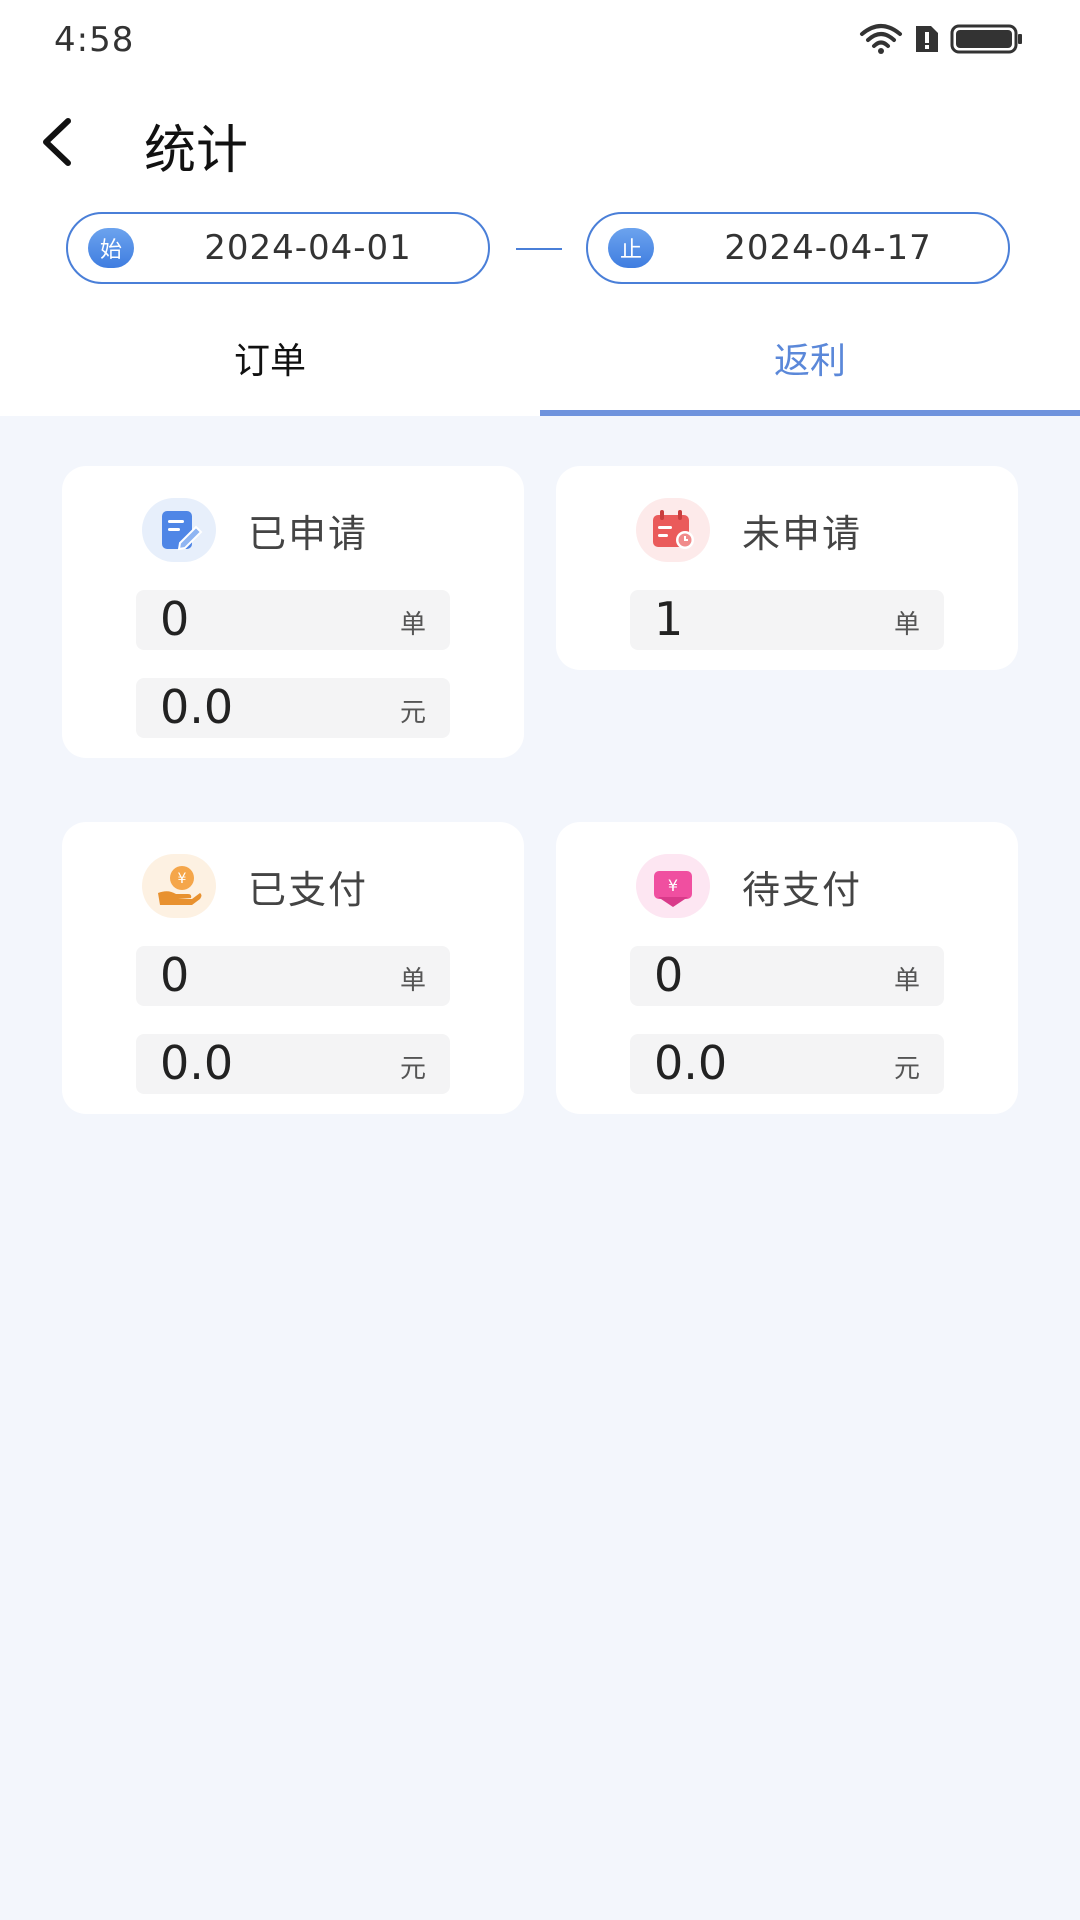 The image size is (1080, 1920). I want to click on back-button, so click(58, 142).